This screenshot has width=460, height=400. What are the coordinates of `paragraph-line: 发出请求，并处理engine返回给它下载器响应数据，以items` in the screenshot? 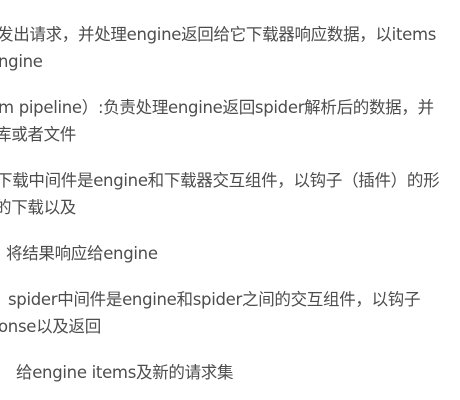 It's located at (218, 34).